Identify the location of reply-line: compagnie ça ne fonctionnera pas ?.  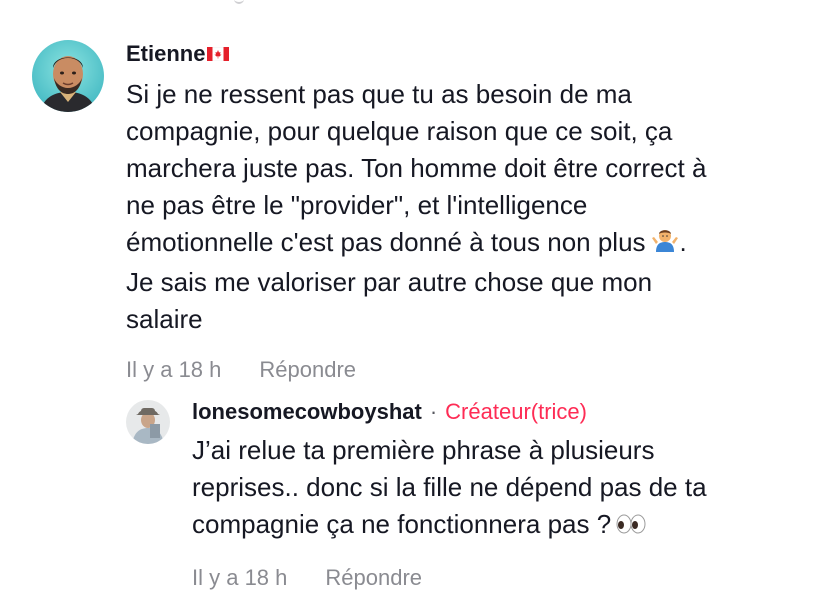
(472, 525).